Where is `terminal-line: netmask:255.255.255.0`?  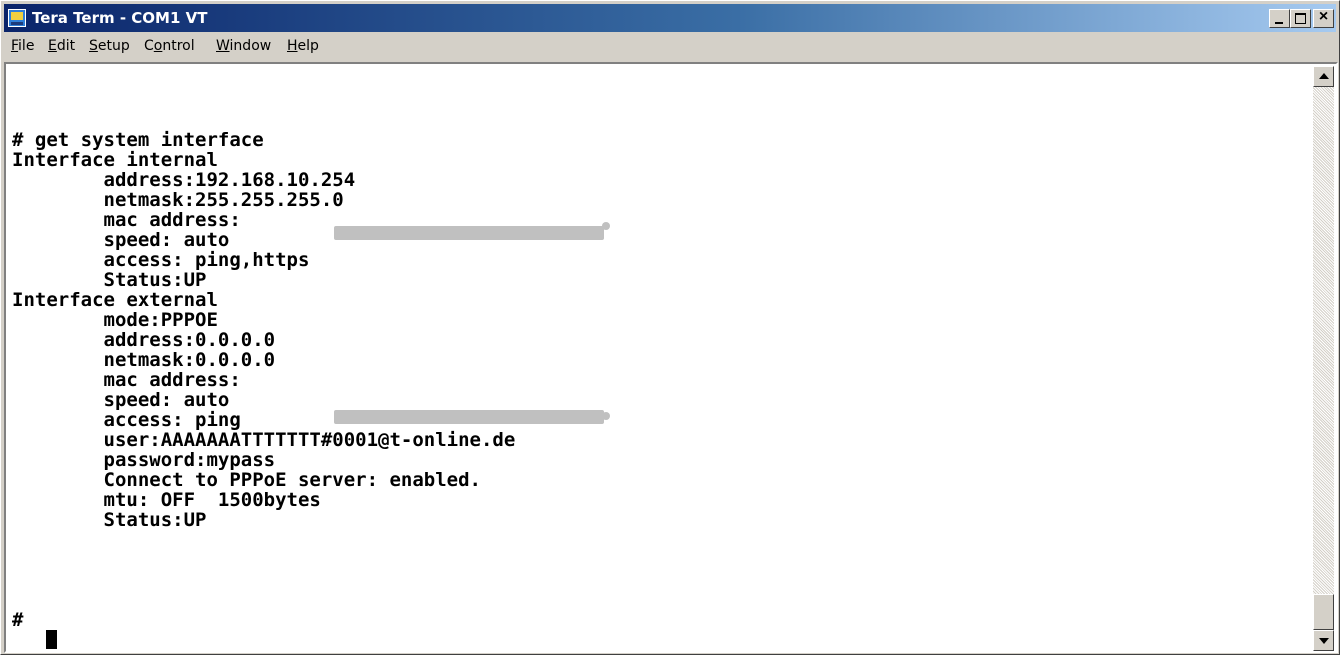 terminal-line: netmask:255.255.255.0 is located at coordinates (178, 200).